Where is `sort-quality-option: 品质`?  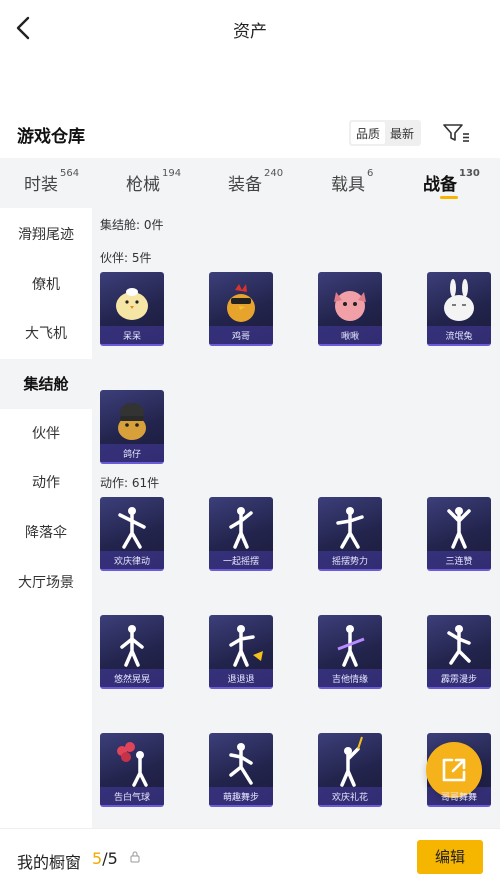 sort-quality-option: 品质 is located at coordinates (368, 133).